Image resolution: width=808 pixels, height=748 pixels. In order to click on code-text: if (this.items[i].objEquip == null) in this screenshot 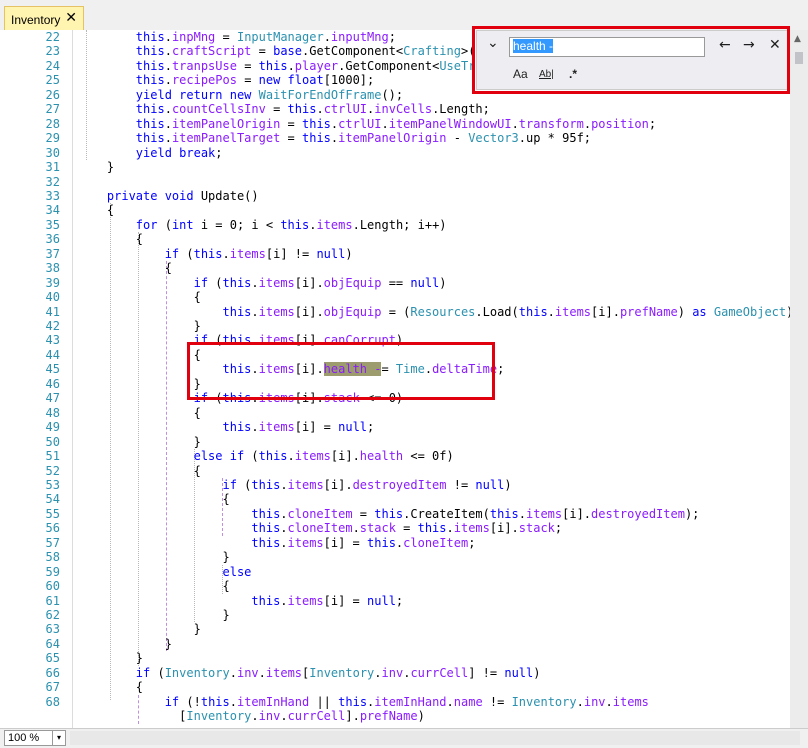, I will do `click(262, 283)`.